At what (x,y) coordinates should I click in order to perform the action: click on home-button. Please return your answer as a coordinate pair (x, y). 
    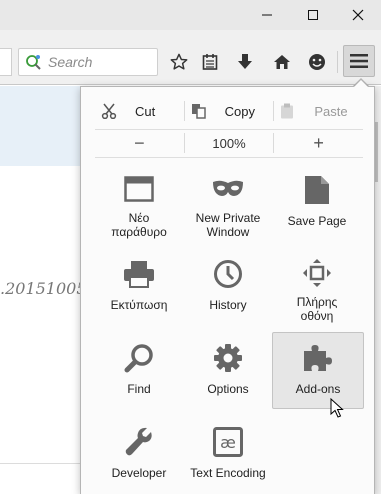
    Looking at the image, I should click on (282, 62).